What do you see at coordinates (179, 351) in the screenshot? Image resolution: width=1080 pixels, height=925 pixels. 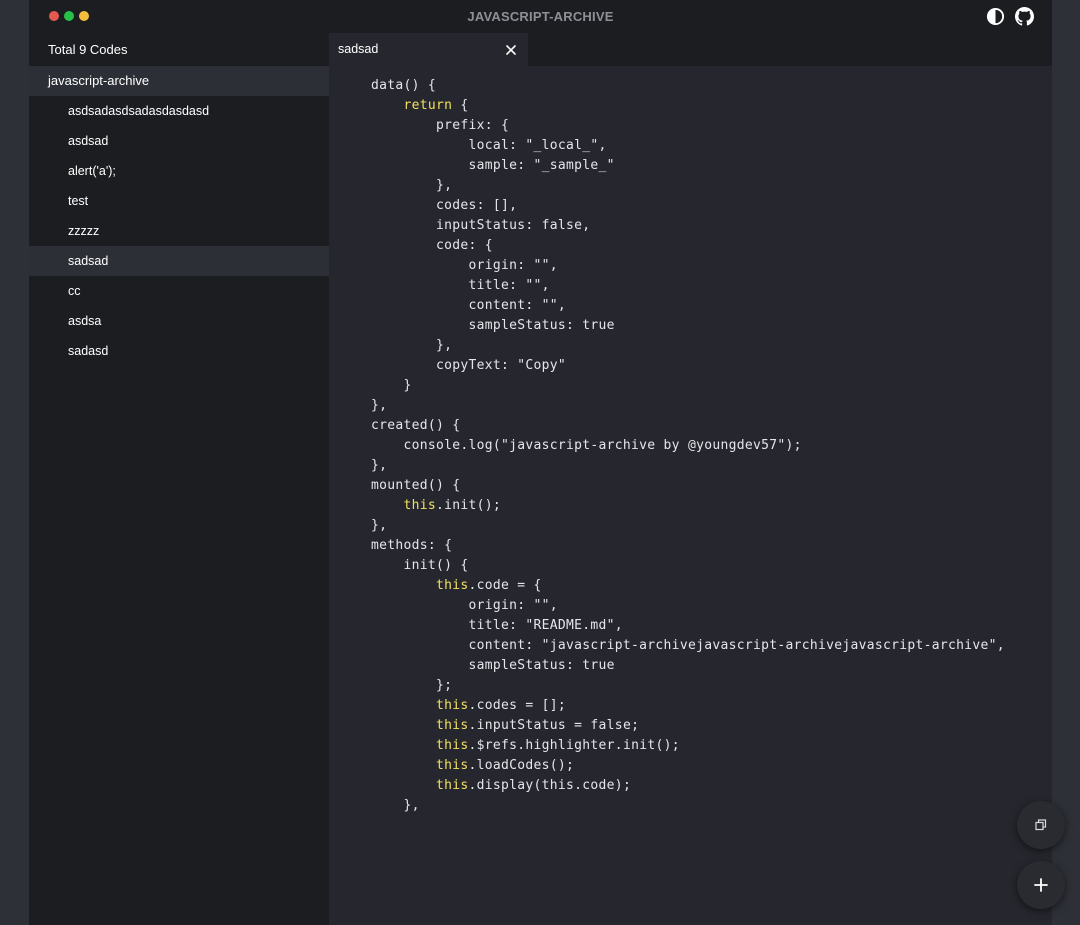 I see `code-list-item: sadasd` at bounding box center [179, 351].